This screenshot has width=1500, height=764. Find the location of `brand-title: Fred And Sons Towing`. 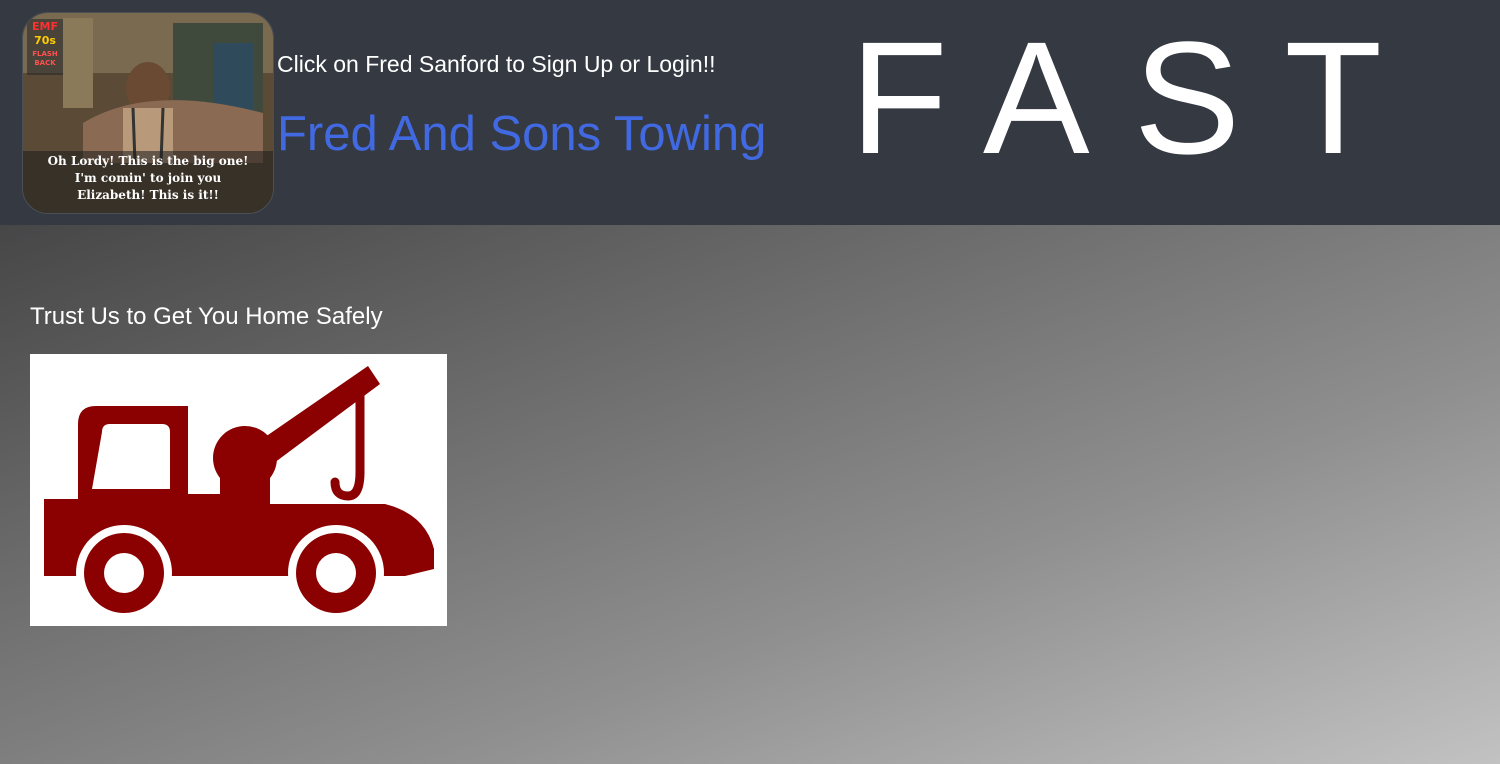

brand-title: Fred And Sons Towing is located at coordinates (522, 134).